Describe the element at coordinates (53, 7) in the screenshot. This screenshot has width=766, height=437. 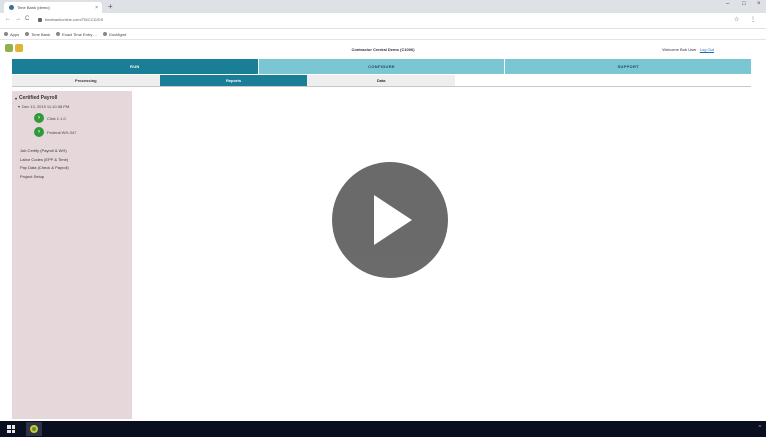
I see `browser-tab: Time Bank (demo) ×` at that location.